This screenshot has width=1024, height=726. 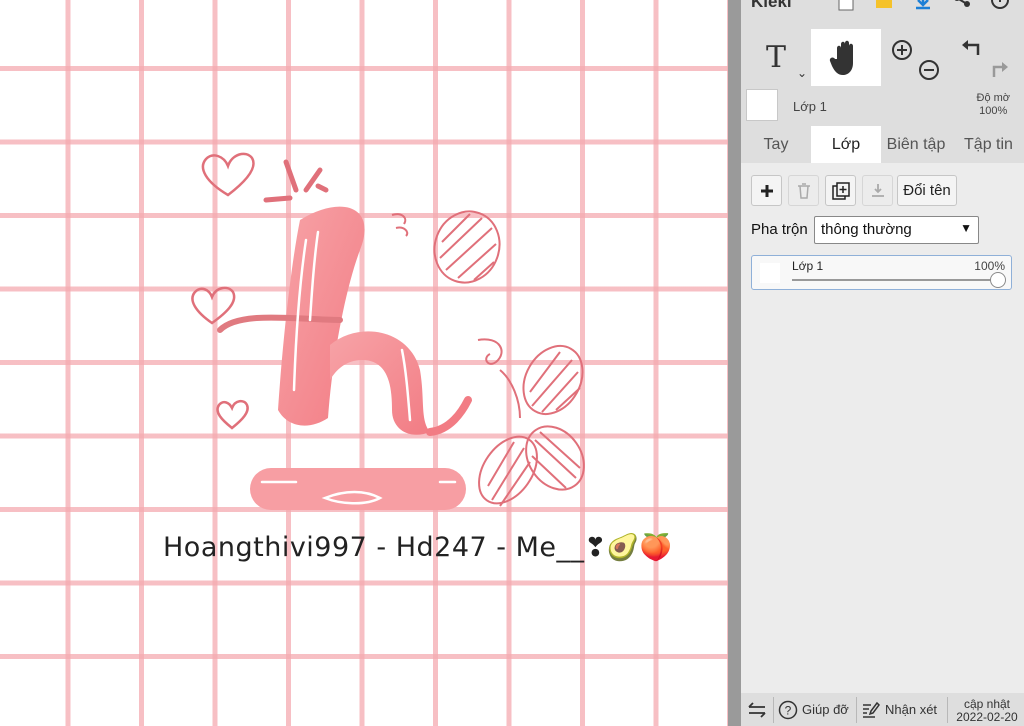 I want to click on layer-opacity-value: 100%, so click(x=989, y=266).